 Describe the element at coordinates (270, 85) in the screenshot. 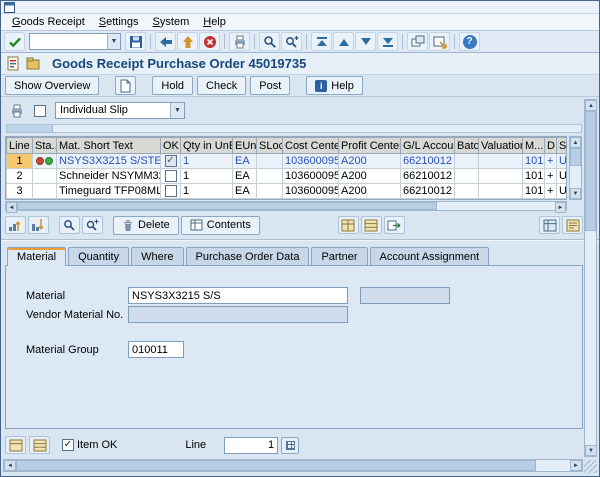

I see `post-button: Post` at that location.